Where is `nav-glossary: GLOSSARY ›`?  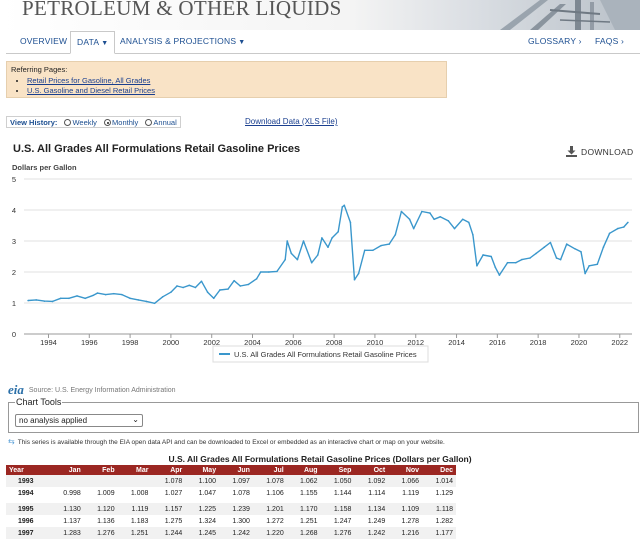
nav-glossary: GLOSSARY › is located at coordinates (555, 41).